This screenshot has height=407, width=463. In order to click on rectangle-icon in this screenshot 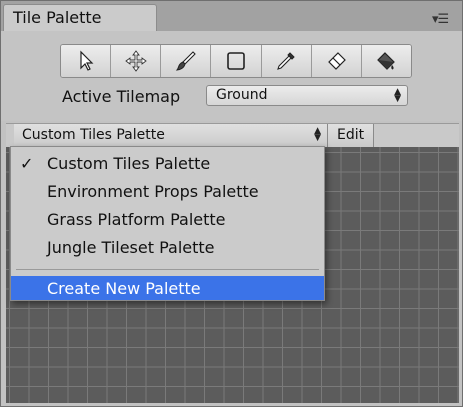, I will do `click(236, 61)`.